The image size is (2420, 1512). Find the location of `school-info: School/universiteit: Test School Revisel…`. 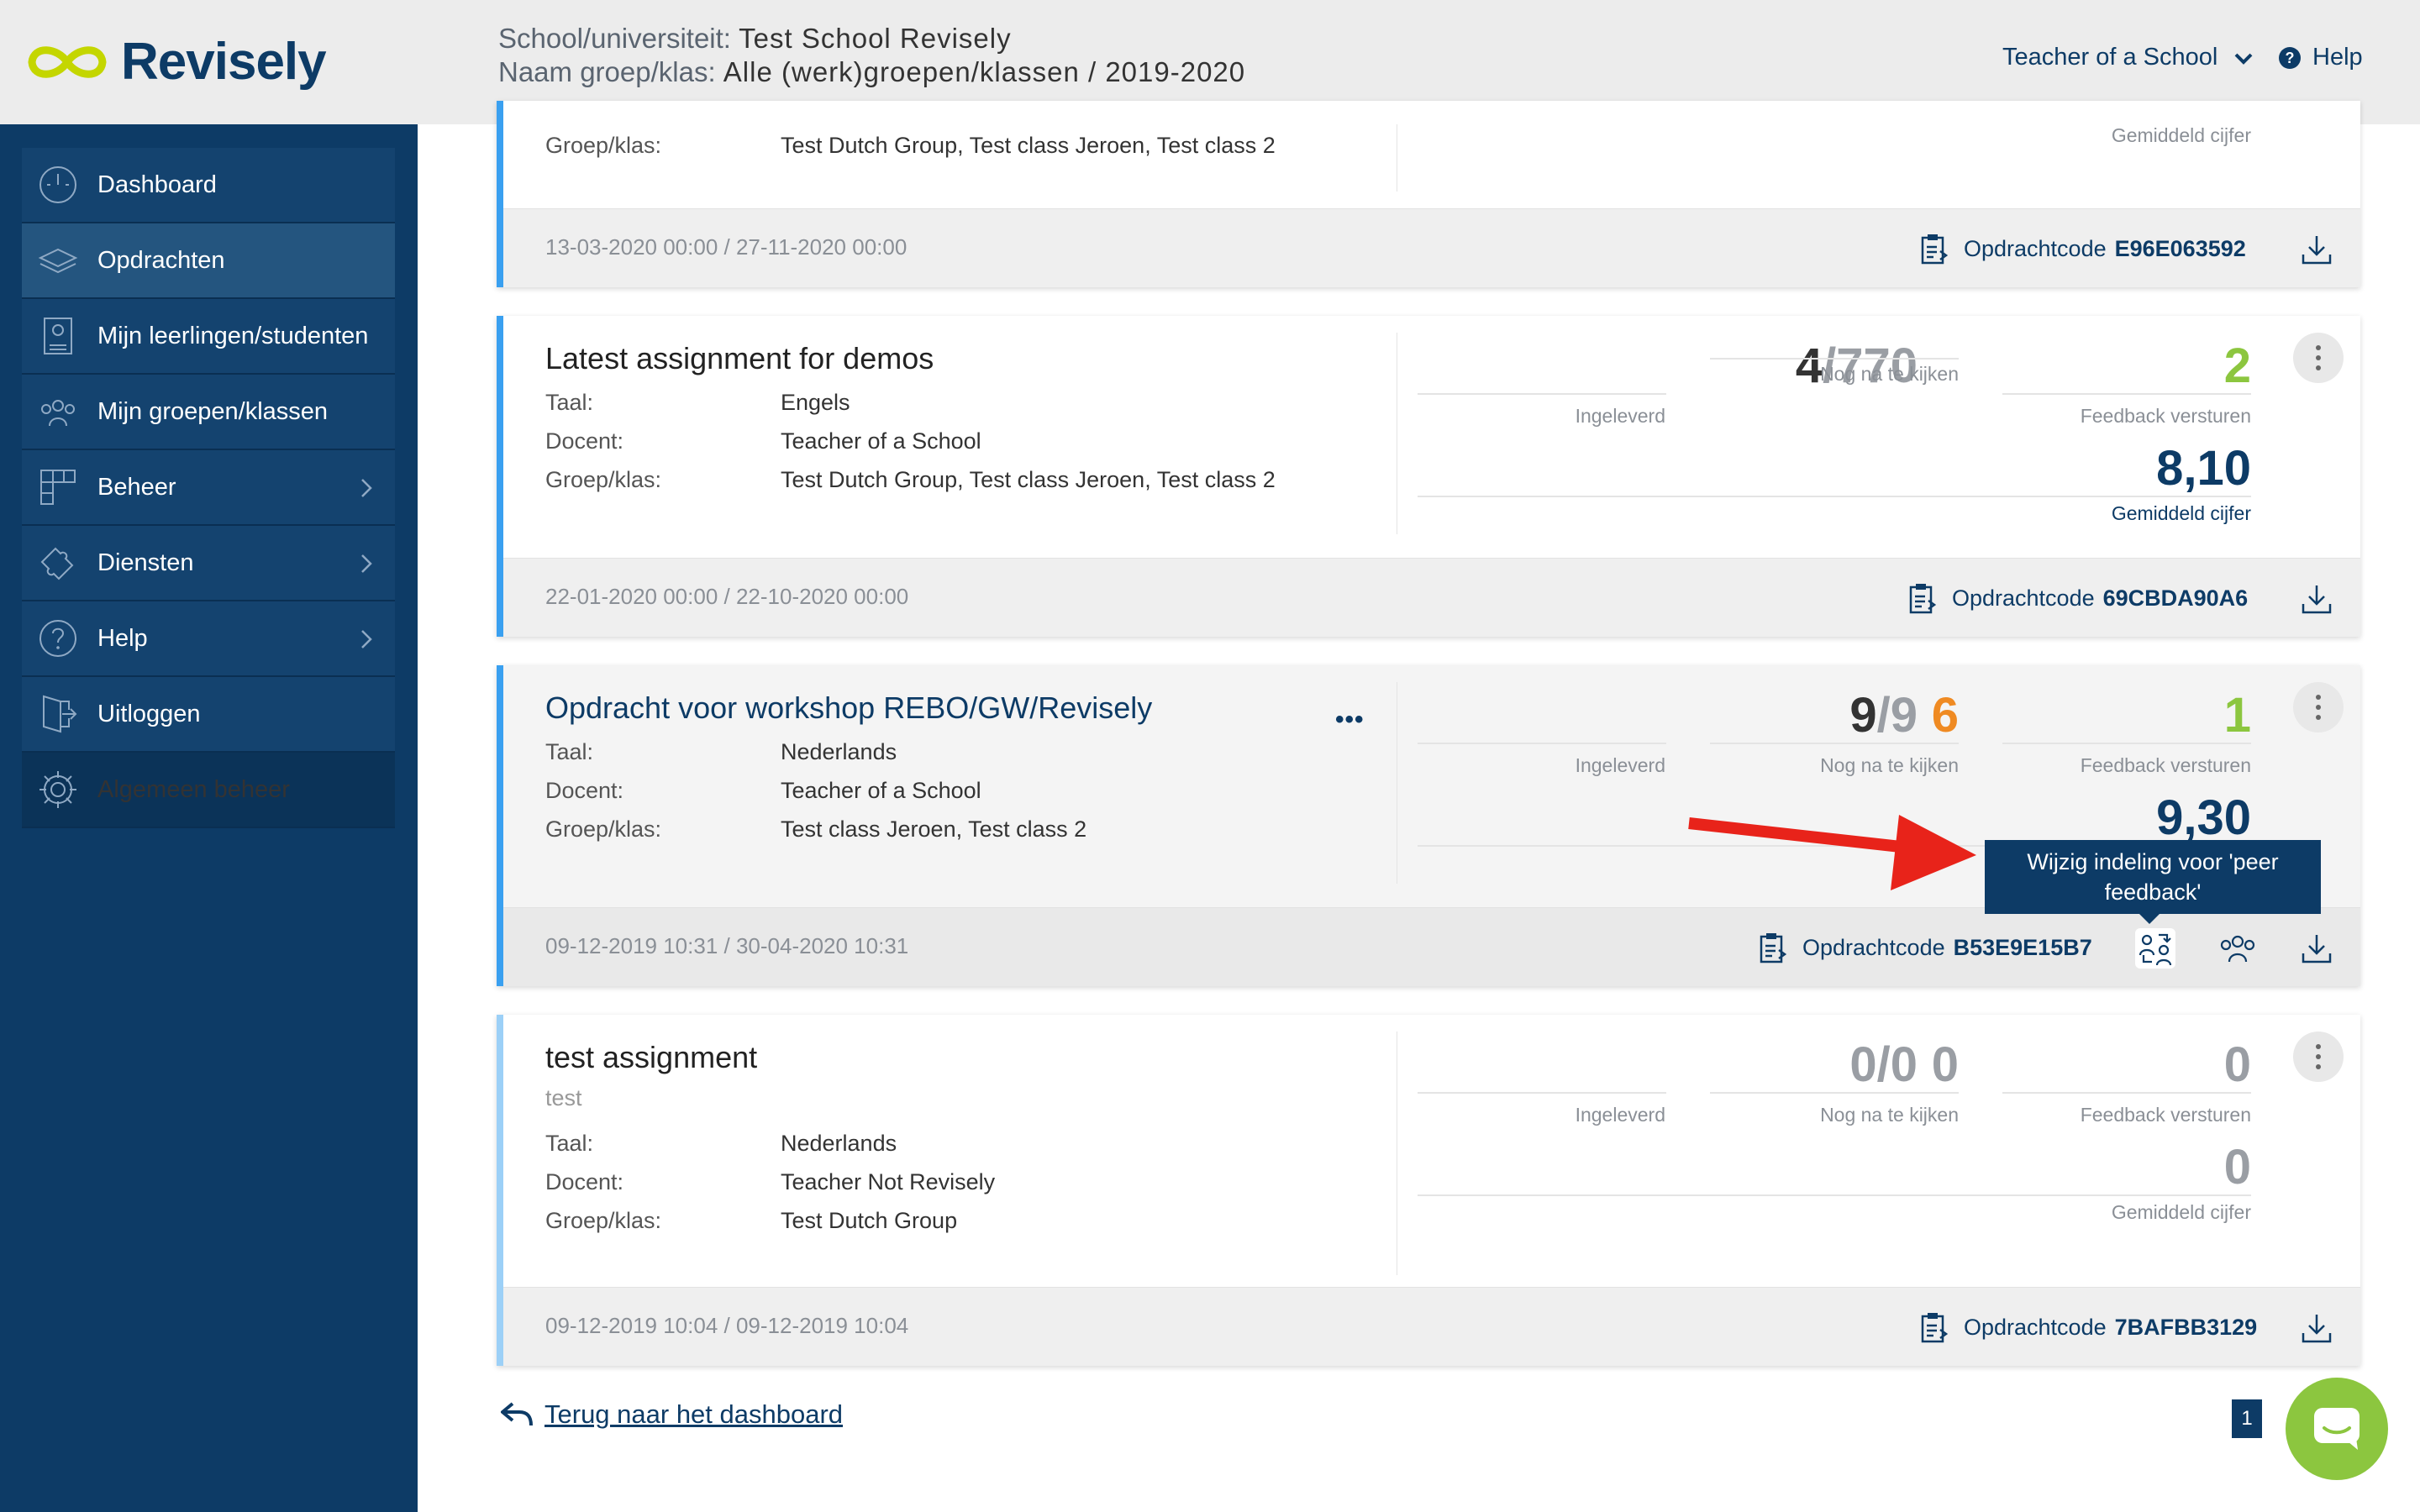

school-info: School/universiteit: Test School Revisel… is located at coordinates (871, 55).